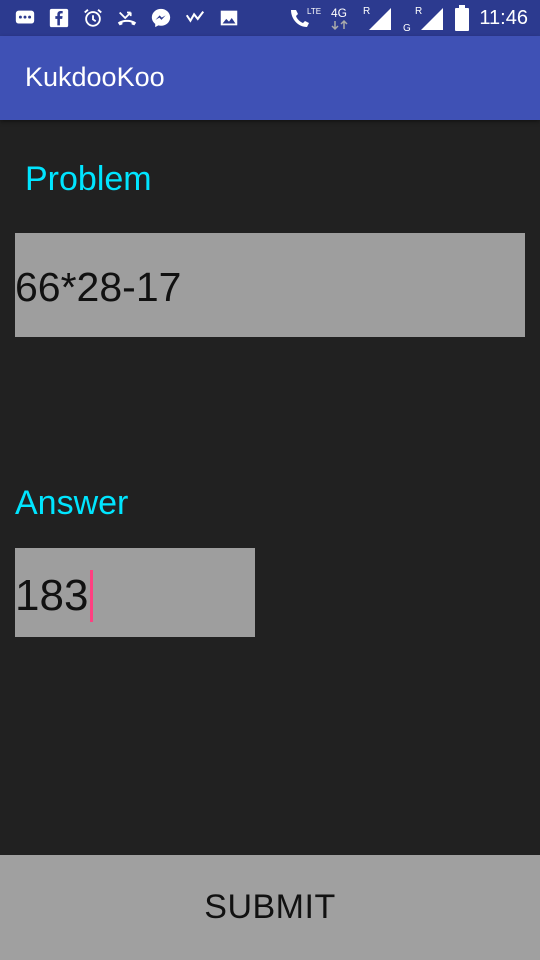  I want to click on roaming-label-1: R, so click(366, 11).